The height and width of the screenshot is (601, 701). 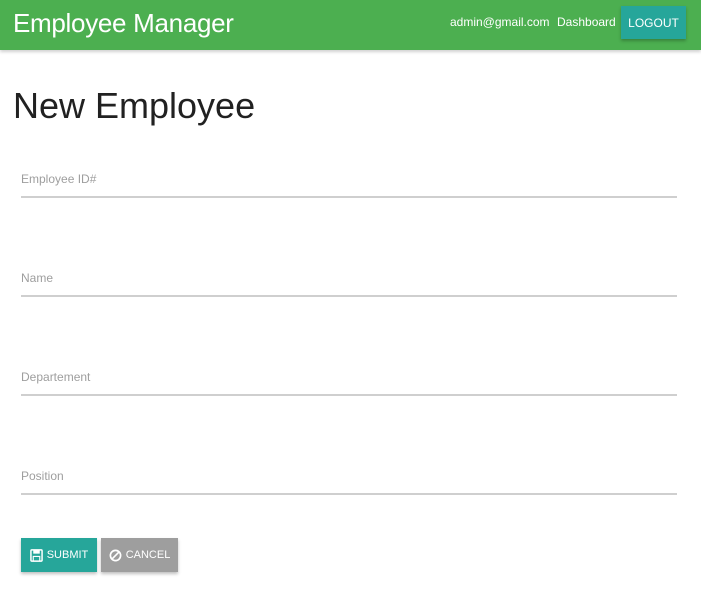 I want to click on name-input, so click(x=349, y=284).